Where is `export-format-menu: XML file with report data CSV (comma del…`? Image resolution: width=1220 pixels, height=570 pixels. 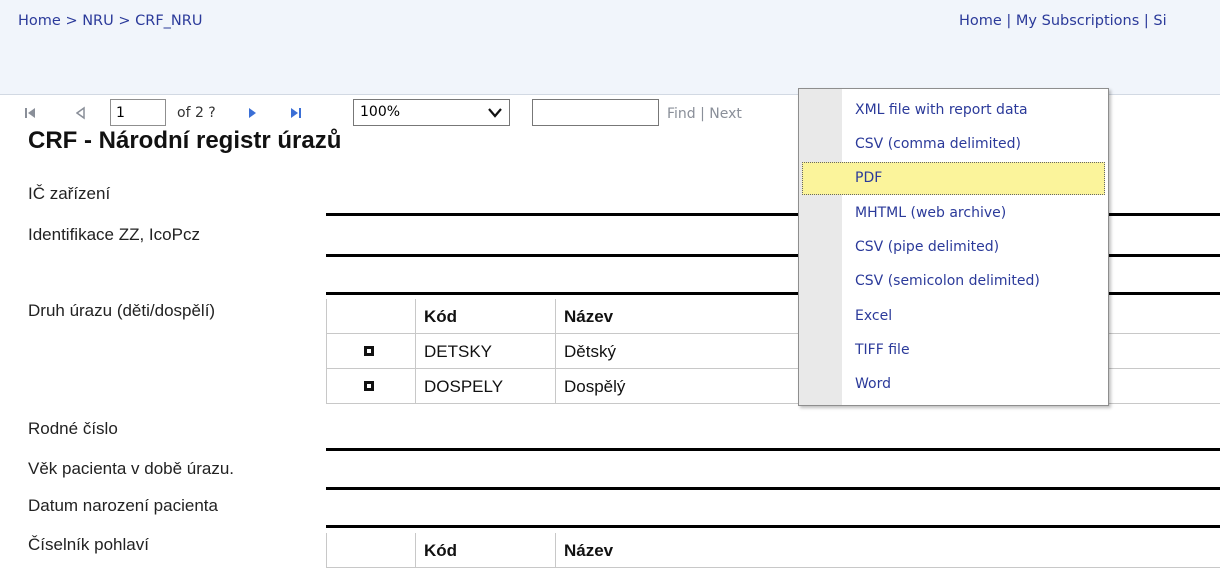 export-format-menu: XML file with report data CSV (comma del… is located at coordinates (953, 247).